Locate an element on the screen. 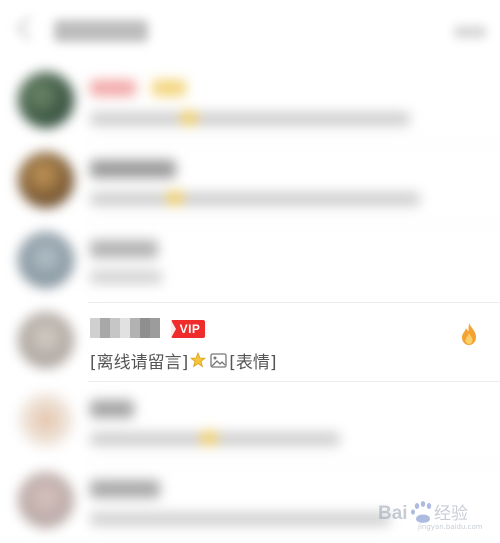  badge-blurred is located at coordinates (169, 88).